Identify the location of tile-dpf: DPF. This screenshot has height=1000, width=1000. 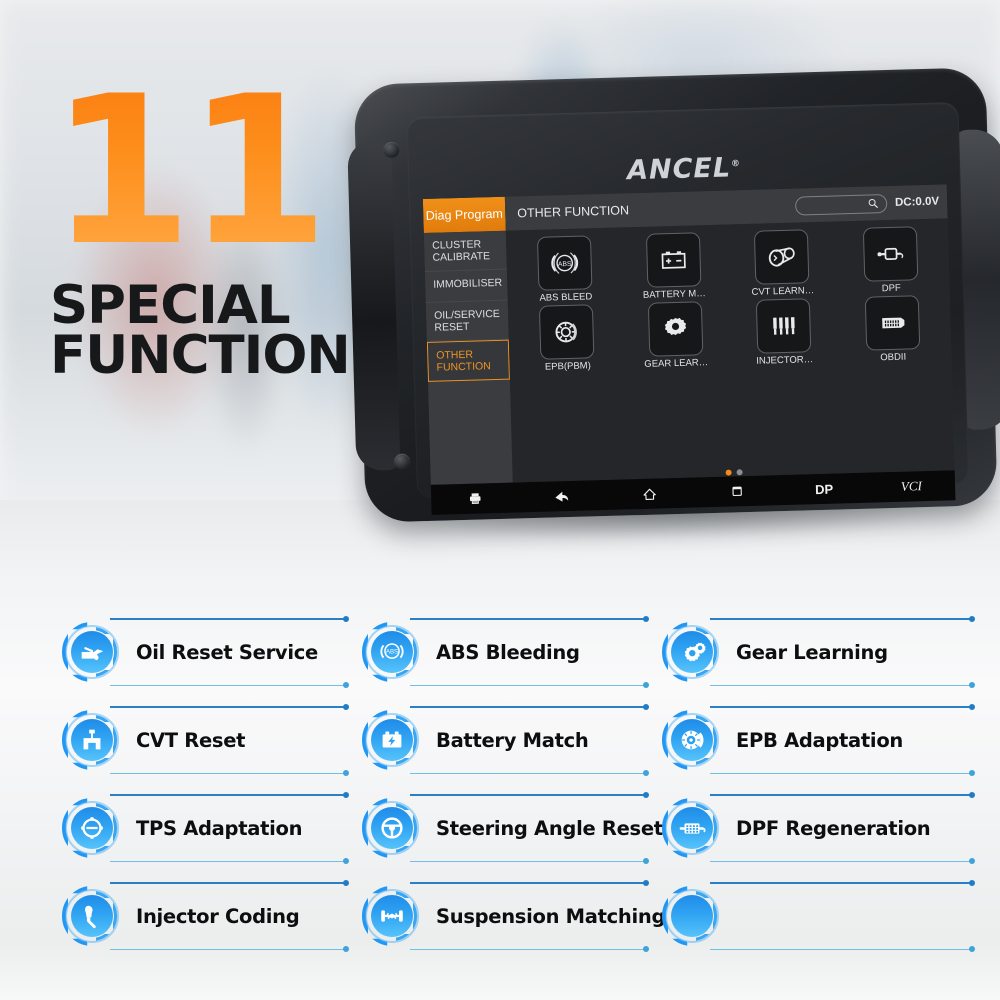
(890, 261).